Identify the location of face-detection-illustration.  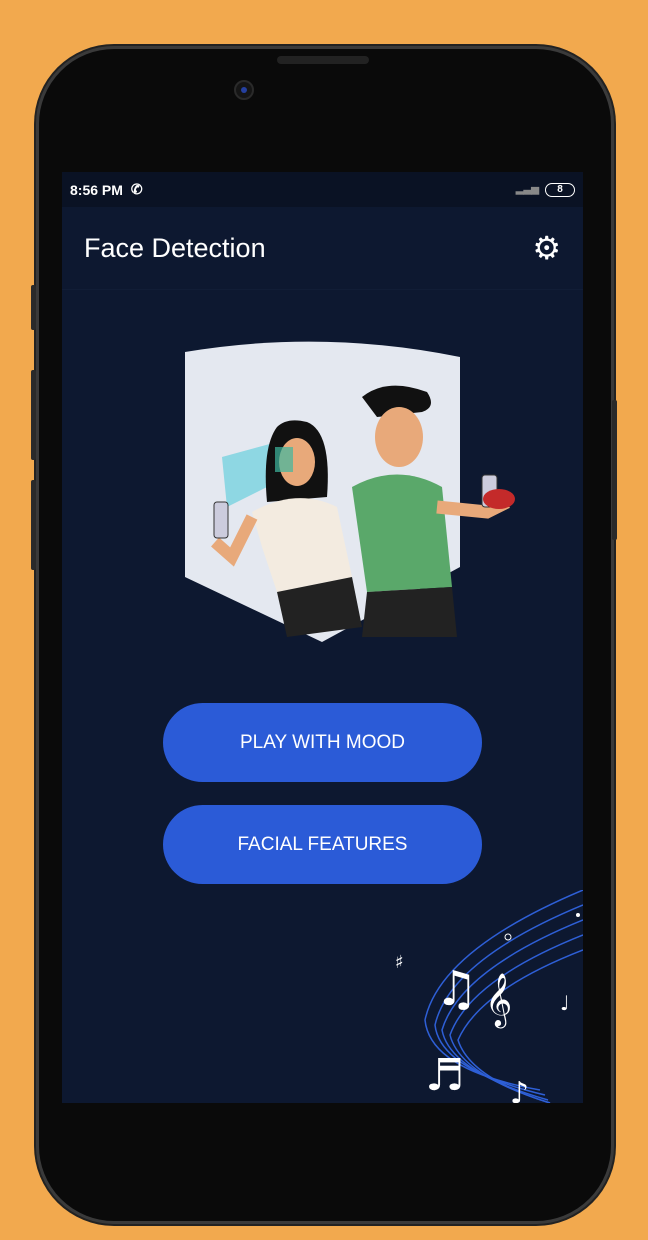
(350, 491).